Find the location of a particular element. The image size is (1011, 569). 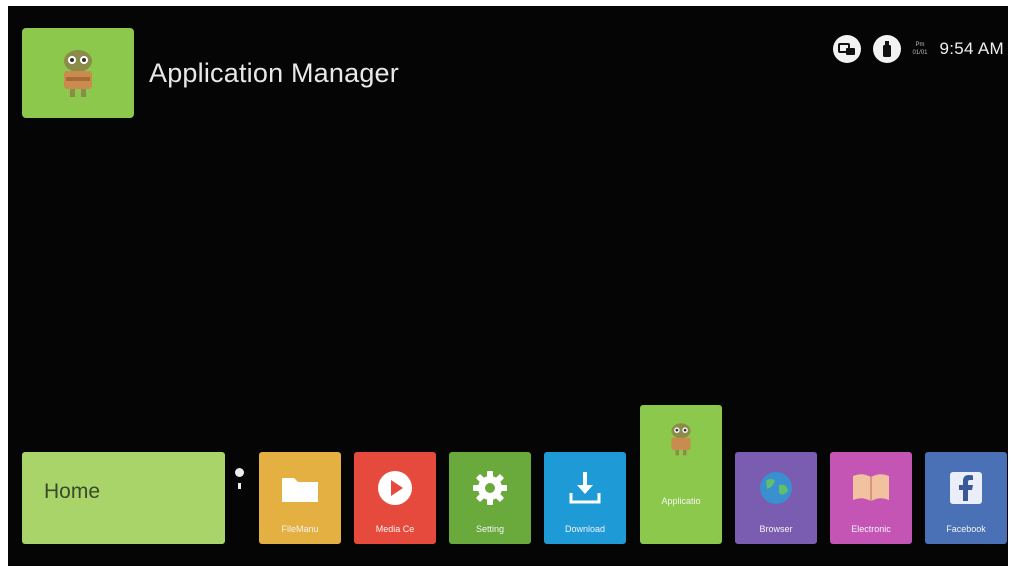

app-tile-facebook: Facebook is located at coordinates (966, 498).